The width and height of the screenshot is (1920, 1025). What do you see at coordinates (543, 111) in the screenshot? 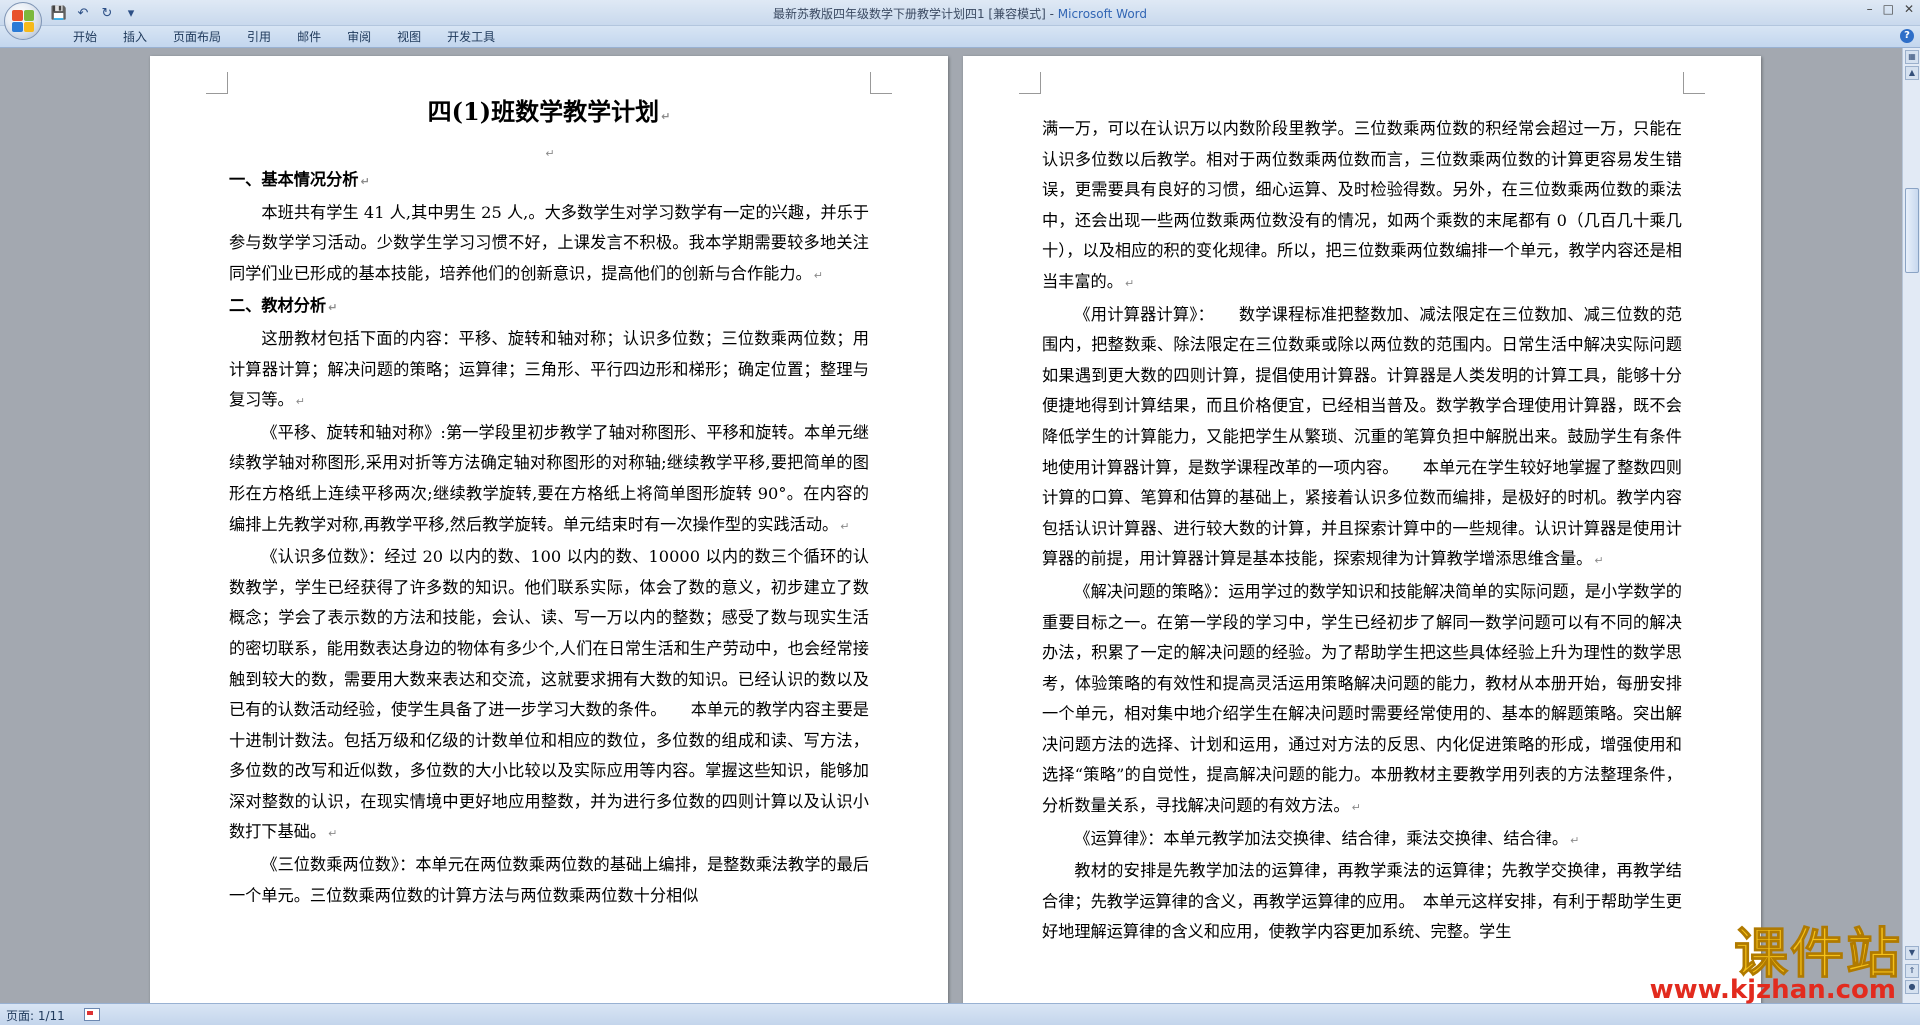
I see `document-title-heading: 四(1)班数学教学计划` at bounding box center [543, 111].